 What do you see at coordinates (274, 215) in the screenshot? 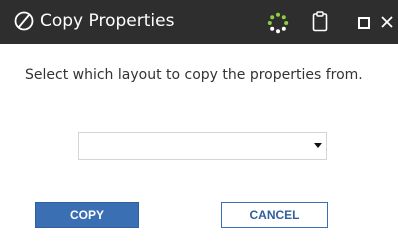
I see `cancel-button: CANCEL` at bounding box center [274, 215].